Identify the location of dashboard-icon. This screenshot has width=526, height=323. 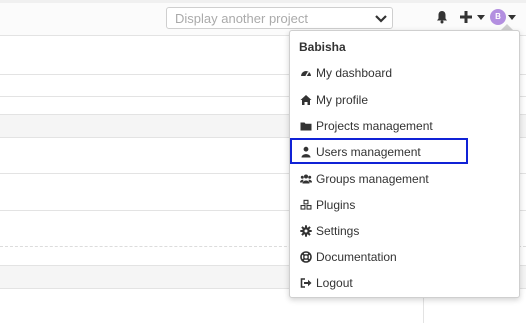
(306, 74).